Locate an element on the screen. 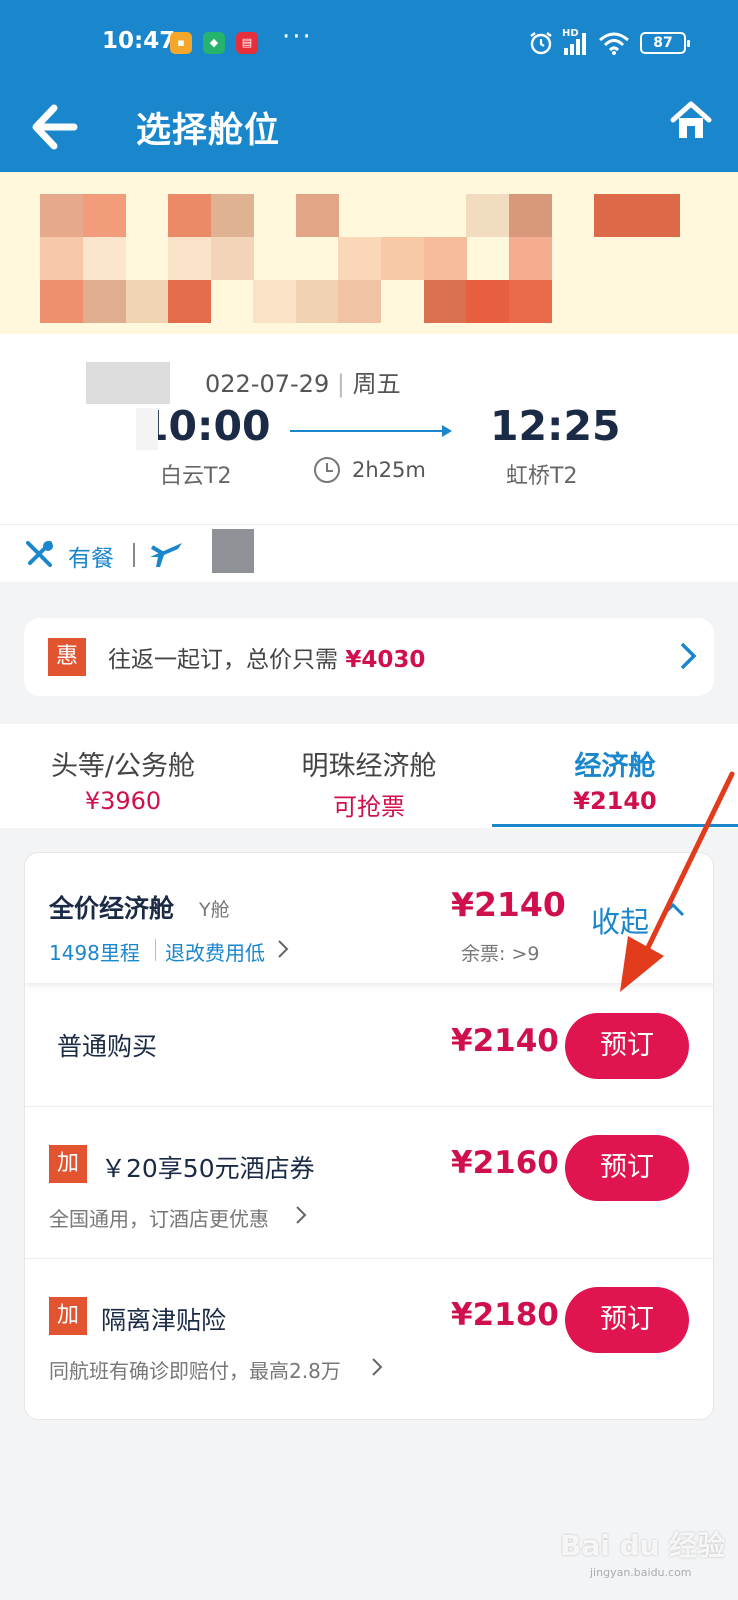 The image size is (738, 1600). annotation-arrow-icon is located at coordinates (677, 881).